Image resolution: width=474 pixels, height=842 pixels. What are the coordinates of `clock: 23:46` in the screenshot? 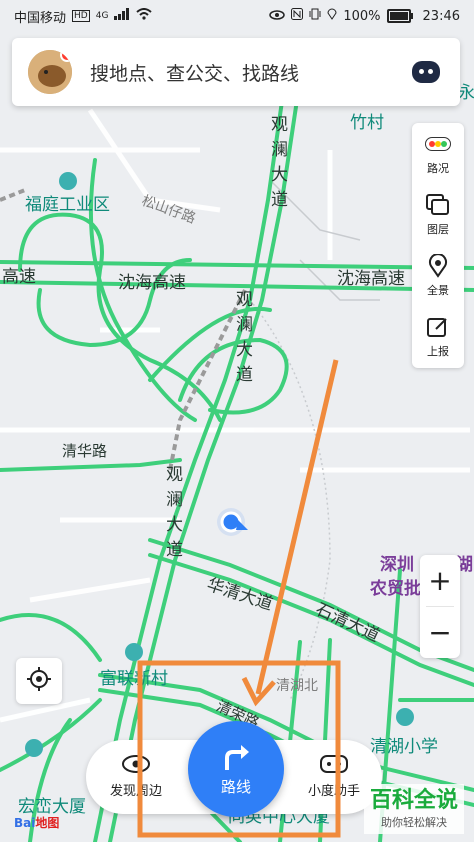 It's located at (441, 16).